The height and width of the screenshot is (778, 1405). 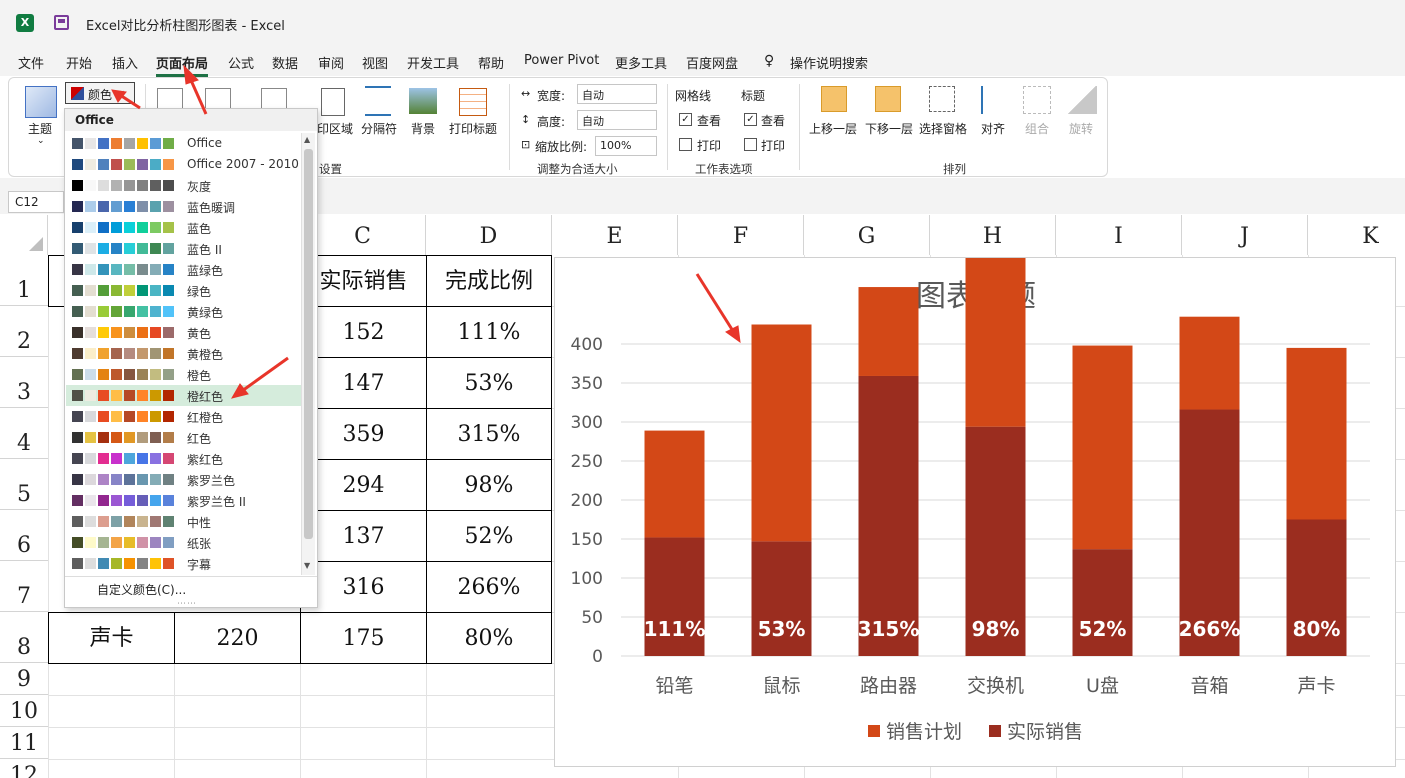 What do you see at coordinates (185, 269) in the screenshot?
I see `color-scheme-item: 蓝绿色` at bounding box center [185, 269].